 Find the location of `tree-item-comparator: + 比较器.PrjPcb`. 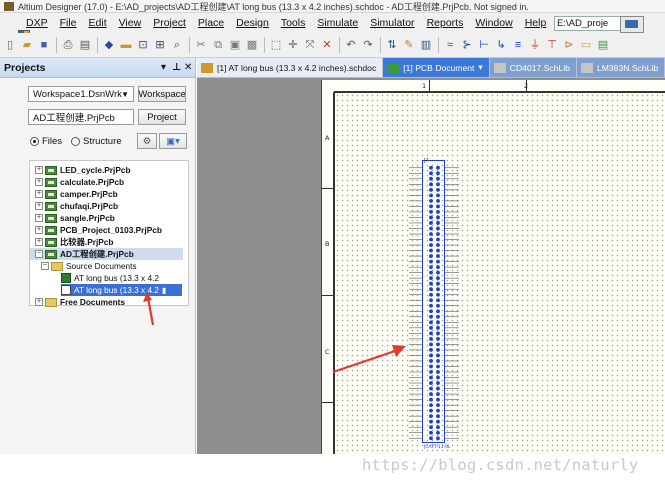

tree-item-comparator: + 比较器.PrjPcb is located at coordinates (74, 242).